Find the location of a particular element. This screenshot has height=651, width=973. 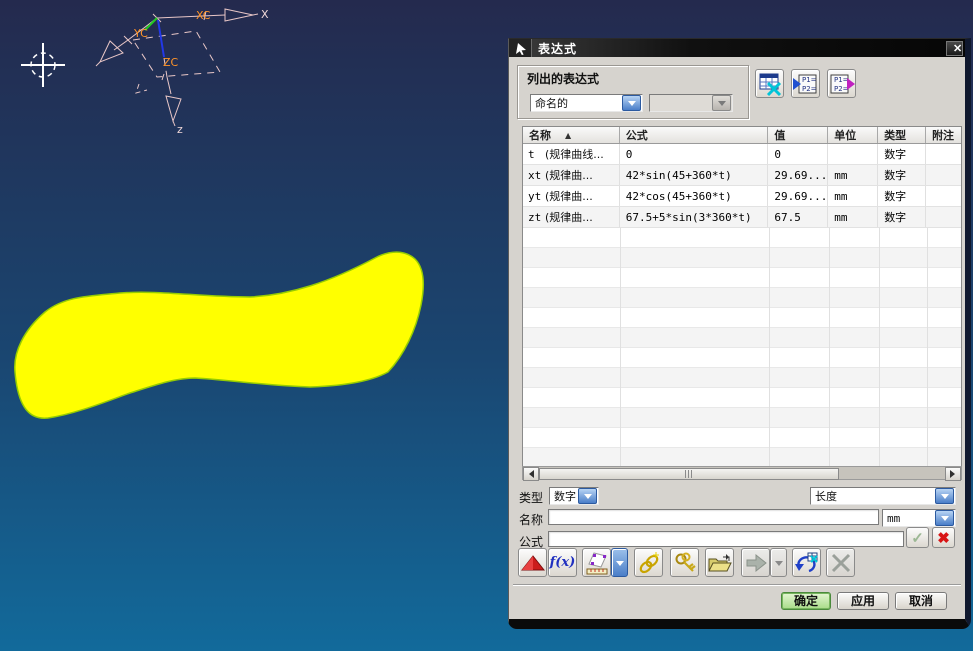

export-options-dropdown is located at coordinates (778, 562).